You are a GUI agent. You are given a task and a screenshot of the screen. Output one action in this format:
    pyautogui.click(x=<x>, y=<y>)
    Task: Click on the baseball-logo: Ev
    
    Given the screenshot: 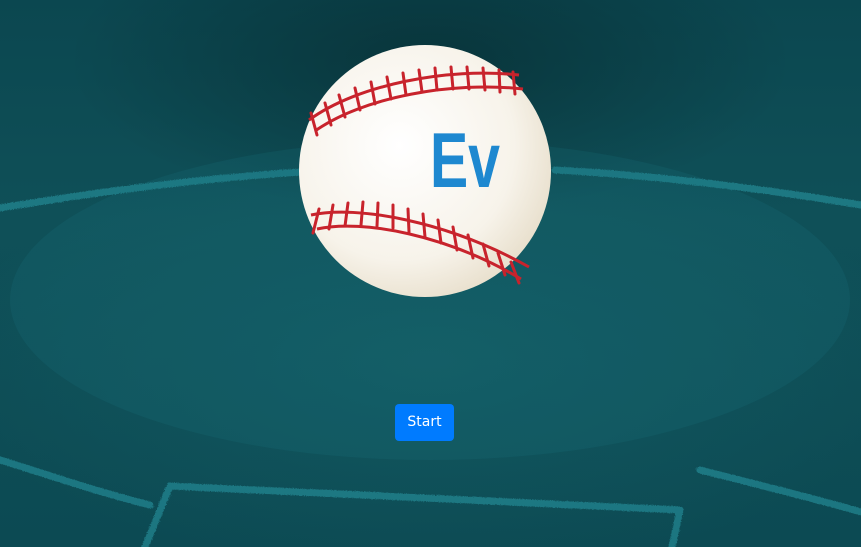 What is the action you would take?
    pyautogui.click(x=425, y=171)
    